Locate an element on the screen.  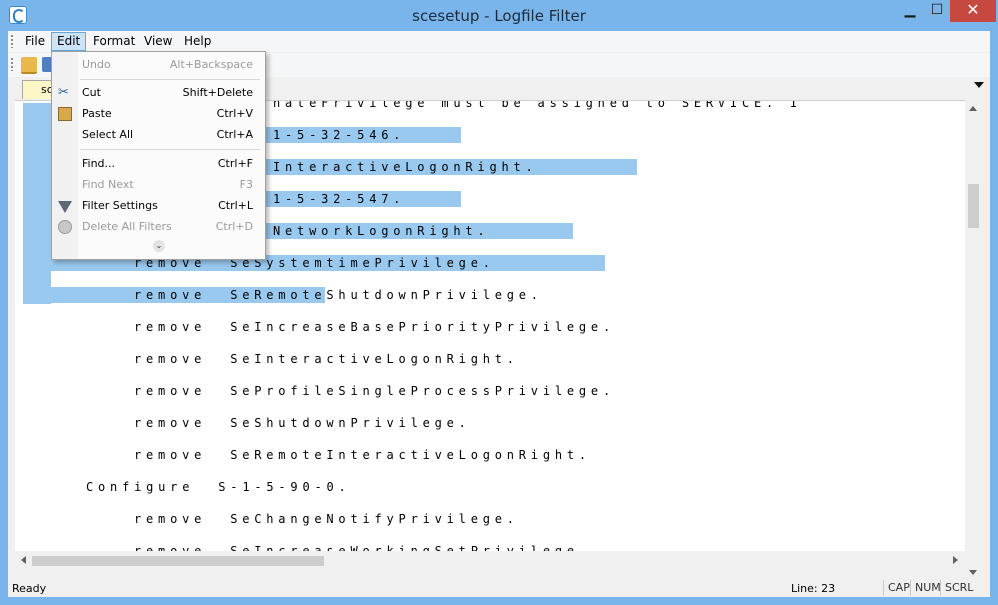
menu-item-label: Paste is located at coordinates (97, 113).